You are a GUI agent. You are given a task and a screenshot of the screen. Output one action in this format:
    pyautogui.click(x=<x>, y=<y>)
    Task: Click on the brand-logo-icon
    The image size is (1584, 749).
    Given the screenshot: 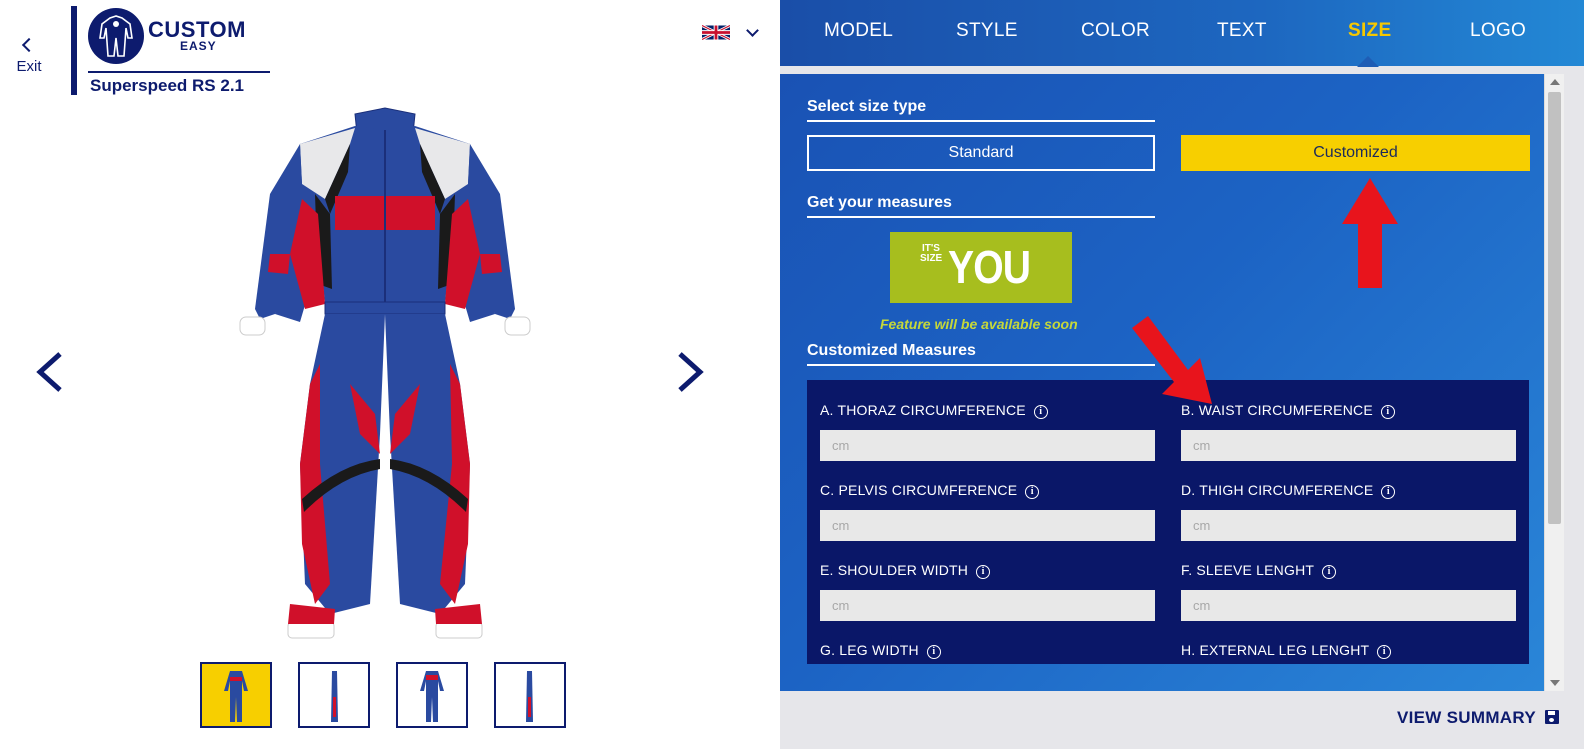 What is the action you would take?
    pyautogui.click(x=116, y=36)
    